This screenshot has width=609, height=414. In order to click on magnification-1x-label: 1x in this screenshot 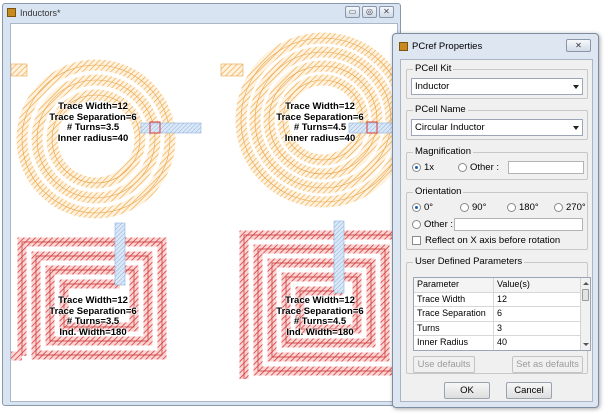, I will do `click(429, 167)`.